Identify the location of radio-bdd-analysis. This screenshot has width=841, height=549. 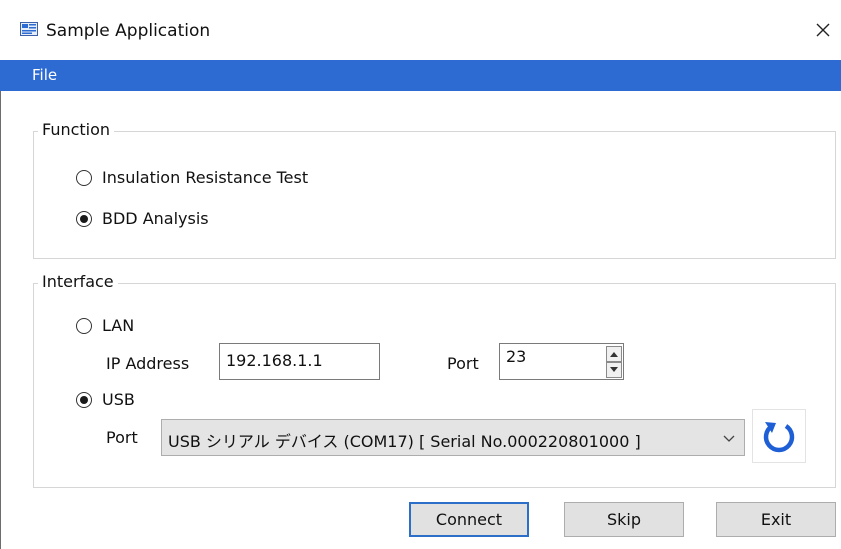
(84, 219).